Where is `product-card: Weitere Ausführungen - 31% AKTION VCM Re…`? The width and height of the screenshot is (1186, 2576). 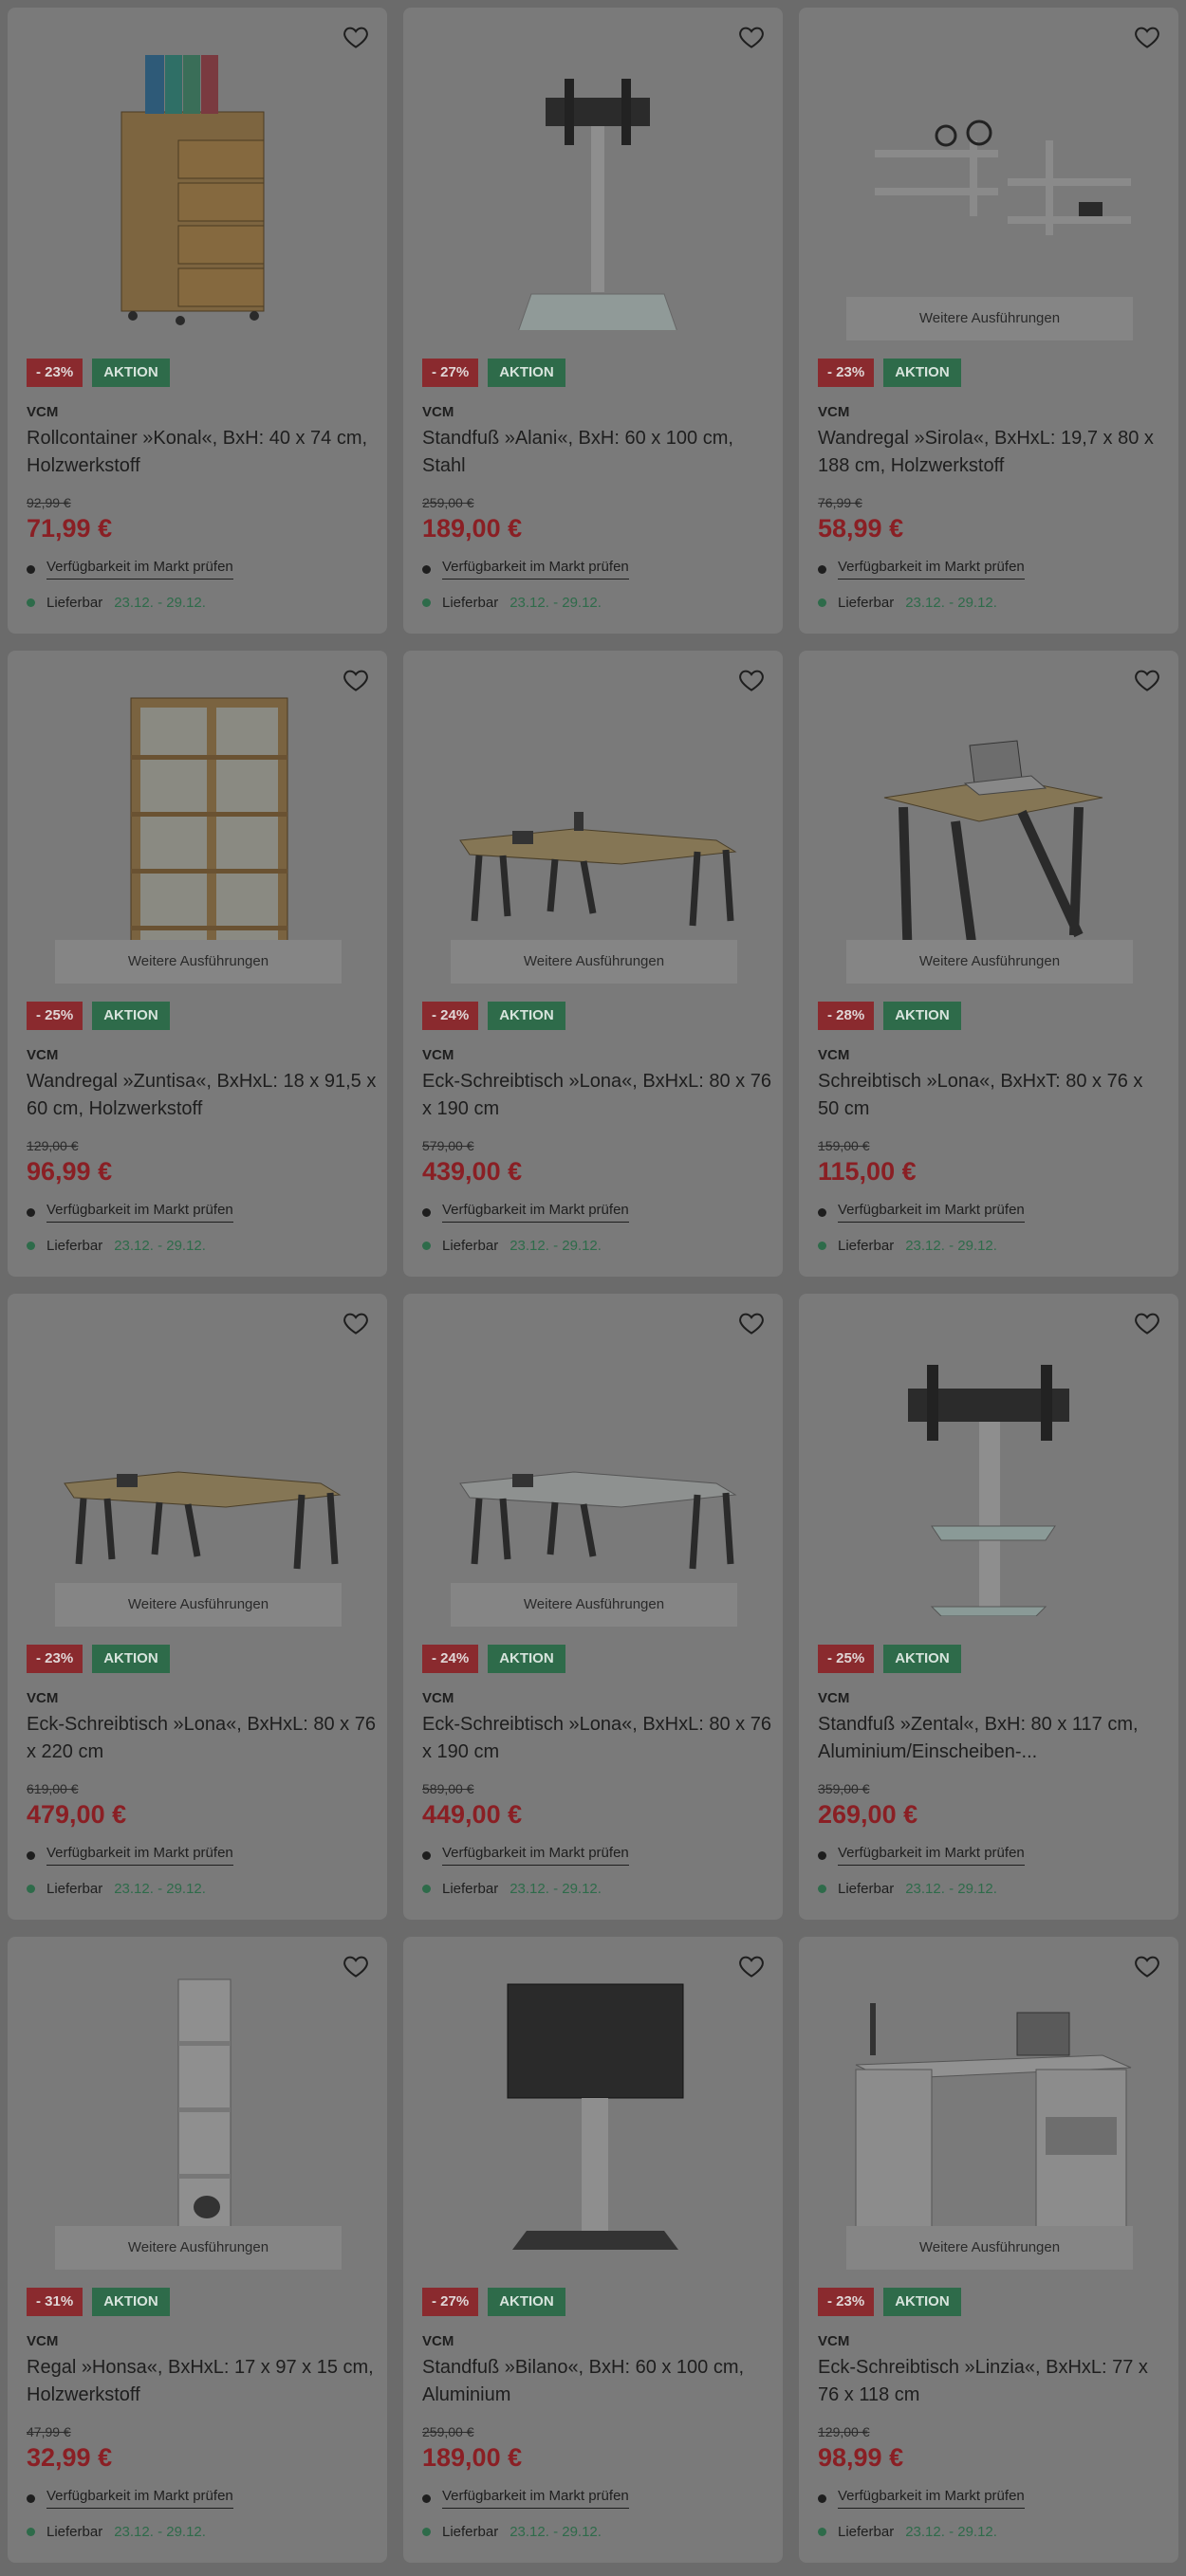
product-card: Weitere Ausführungen - 31% AKTION VCM Re… is located at coordinates (197, 2250).